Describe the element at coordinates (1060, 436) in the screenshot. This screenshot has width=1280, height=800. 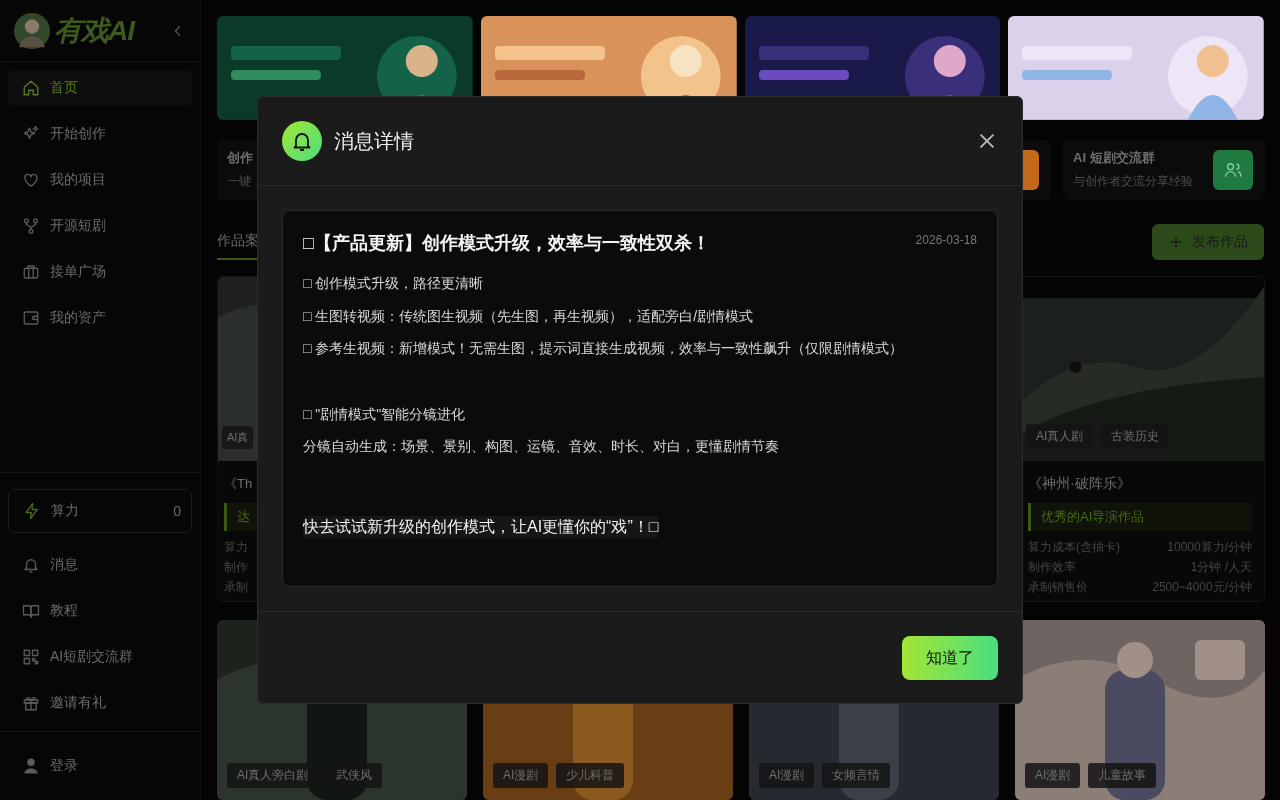
I see `genre-tag: AI真人剧` at that location.